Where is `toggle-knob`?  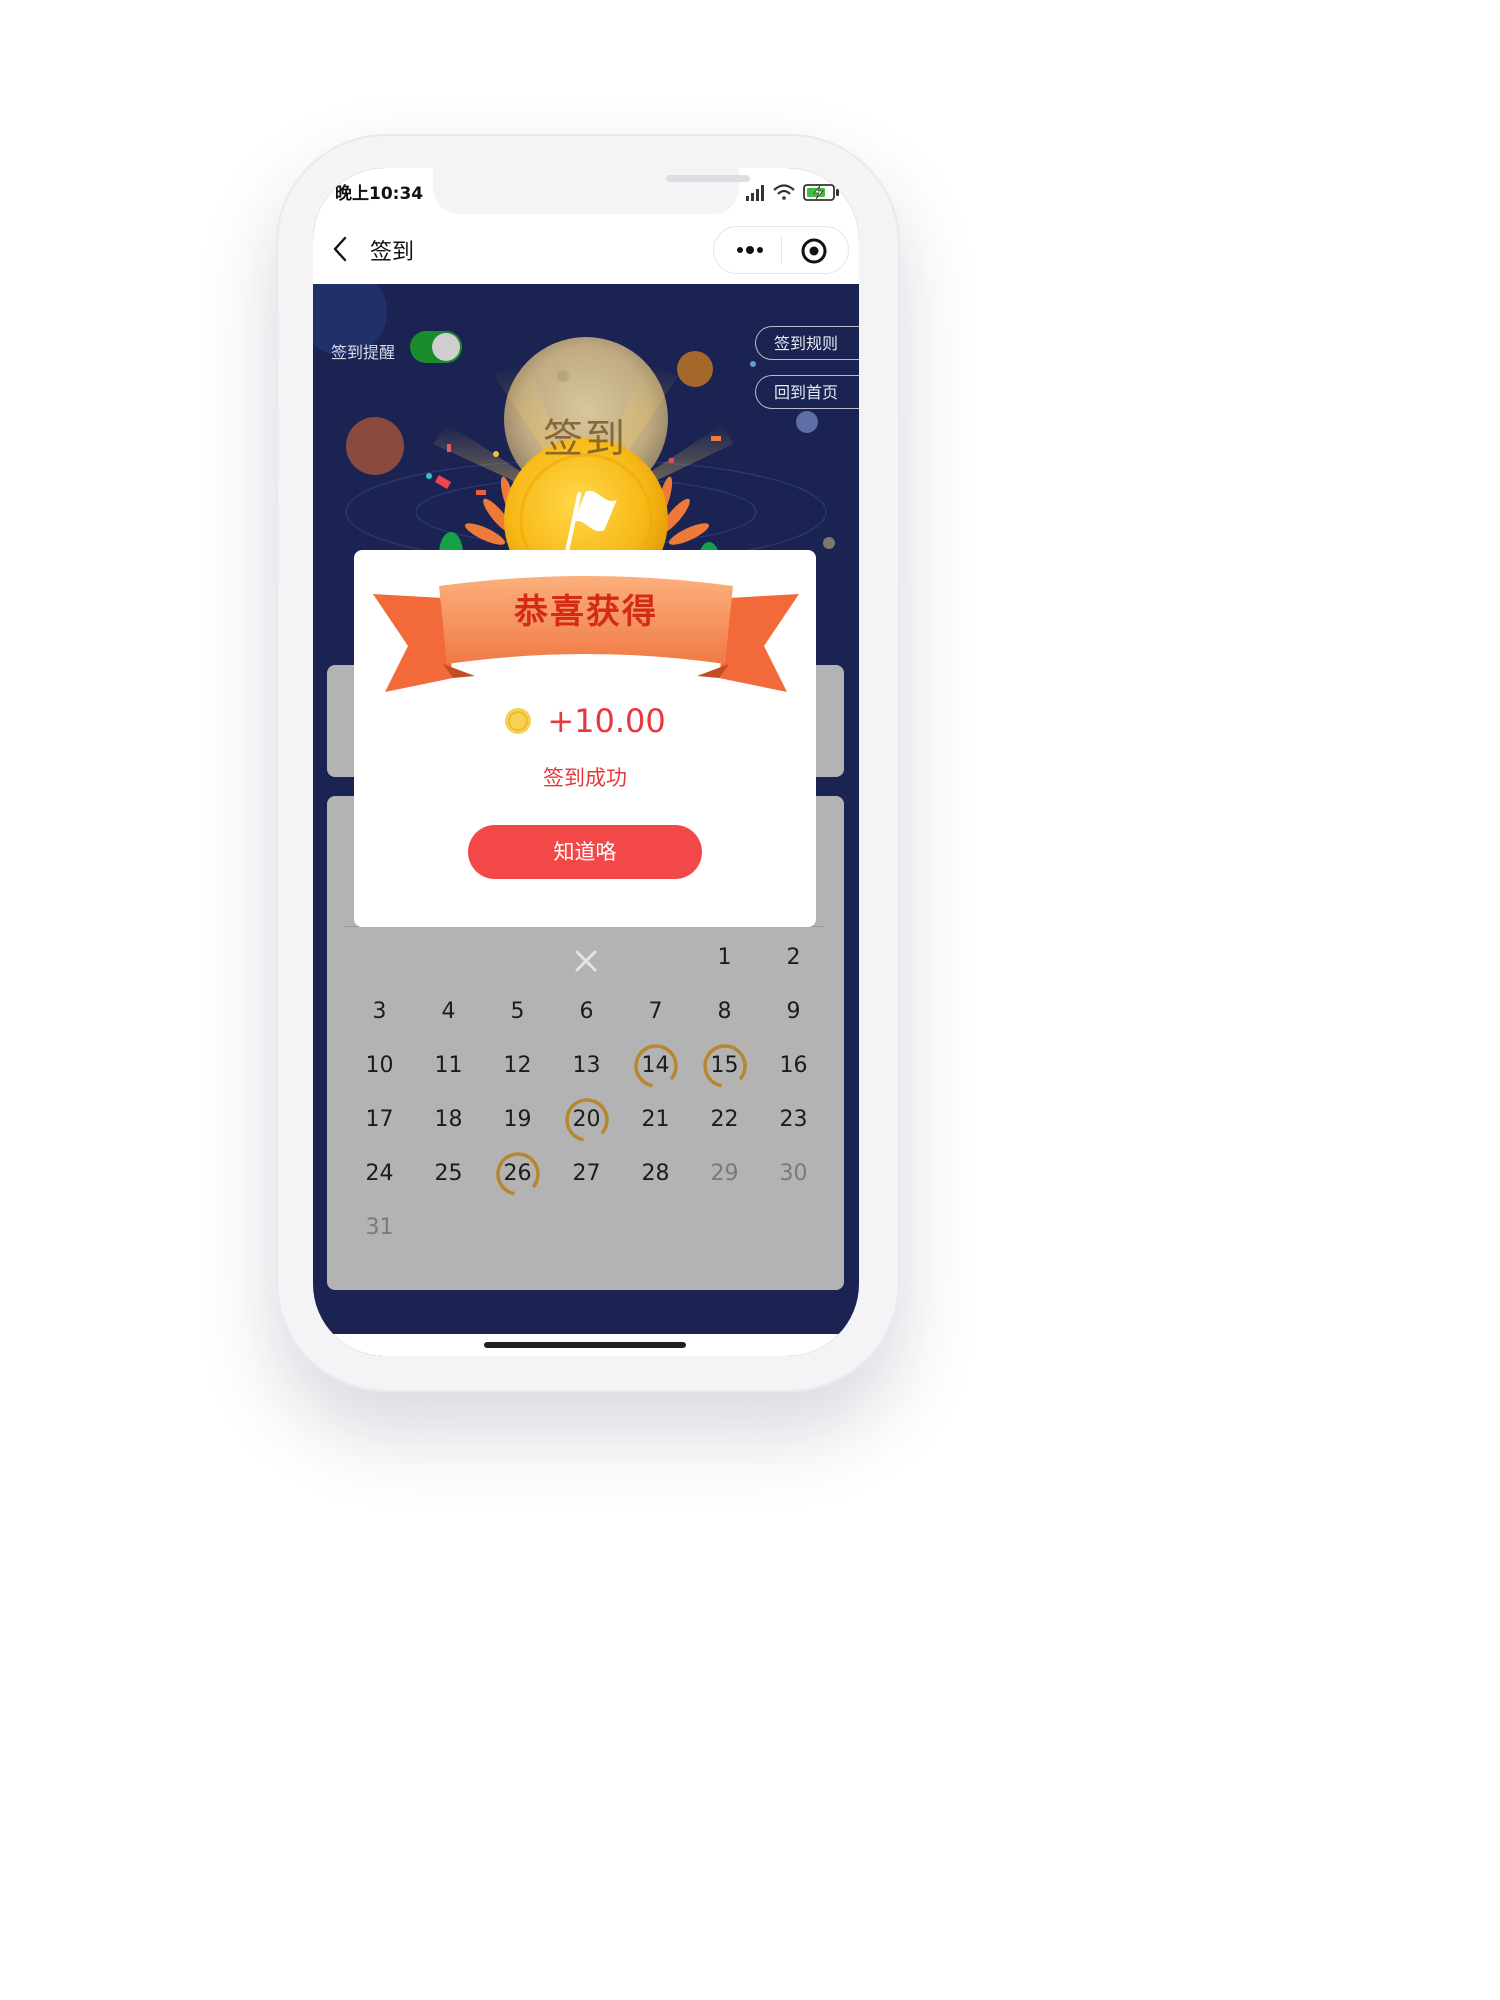
toggle-knob is located at coordinates (446, 347).